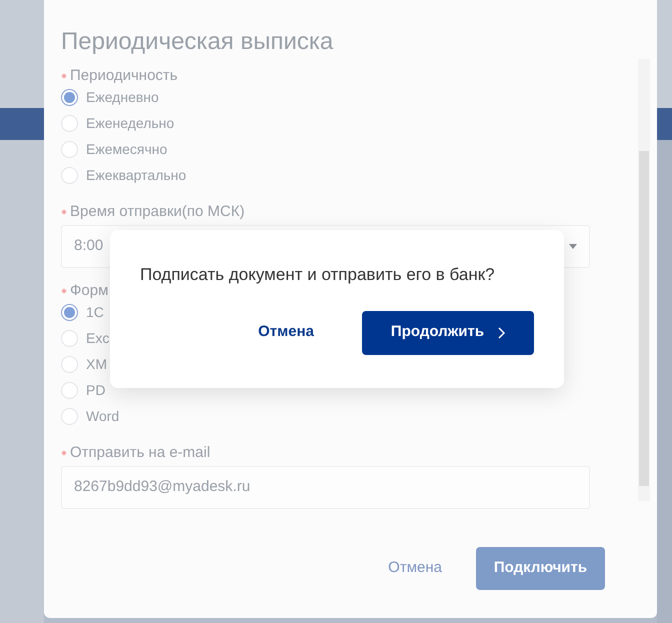  I want to click on radio-label: Еженедельно, so click(130, 123).